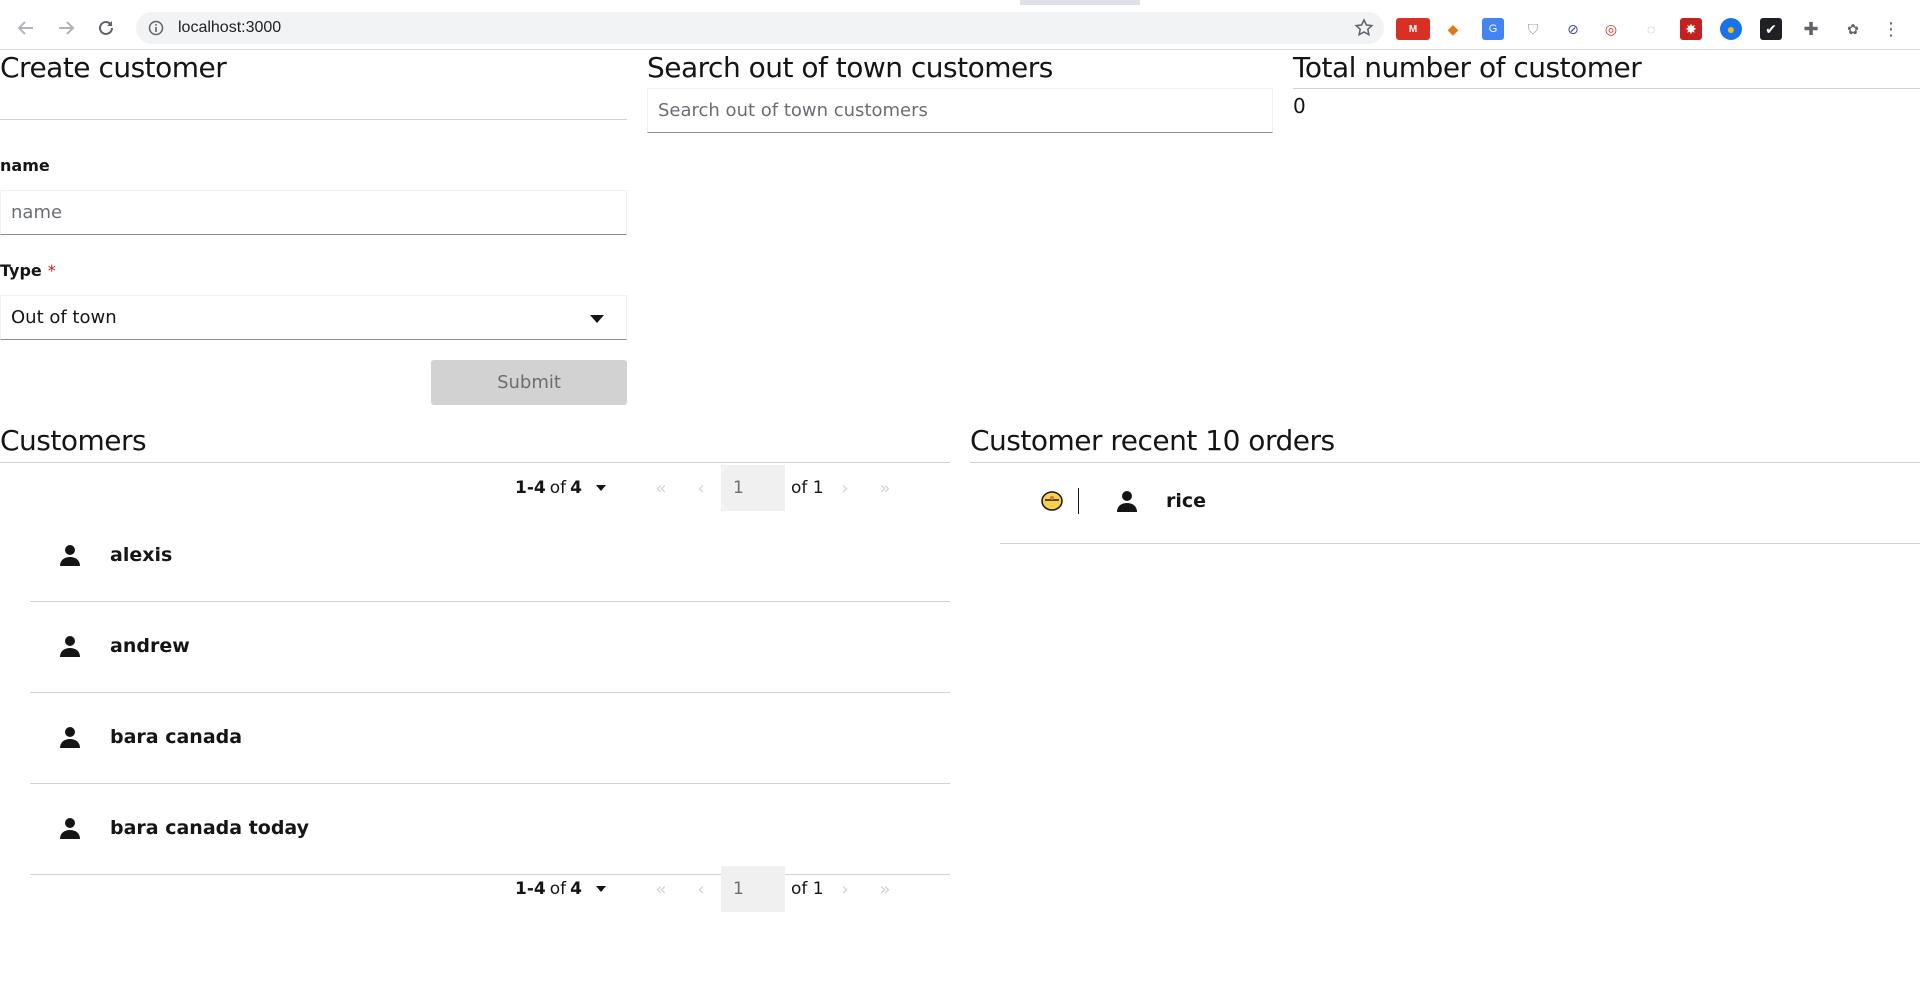 This screenshot has width=1920, height=988. Describe the element at coordinates (490, 556) in the screenshot. I see `customer-list-item: alexis` at that location.